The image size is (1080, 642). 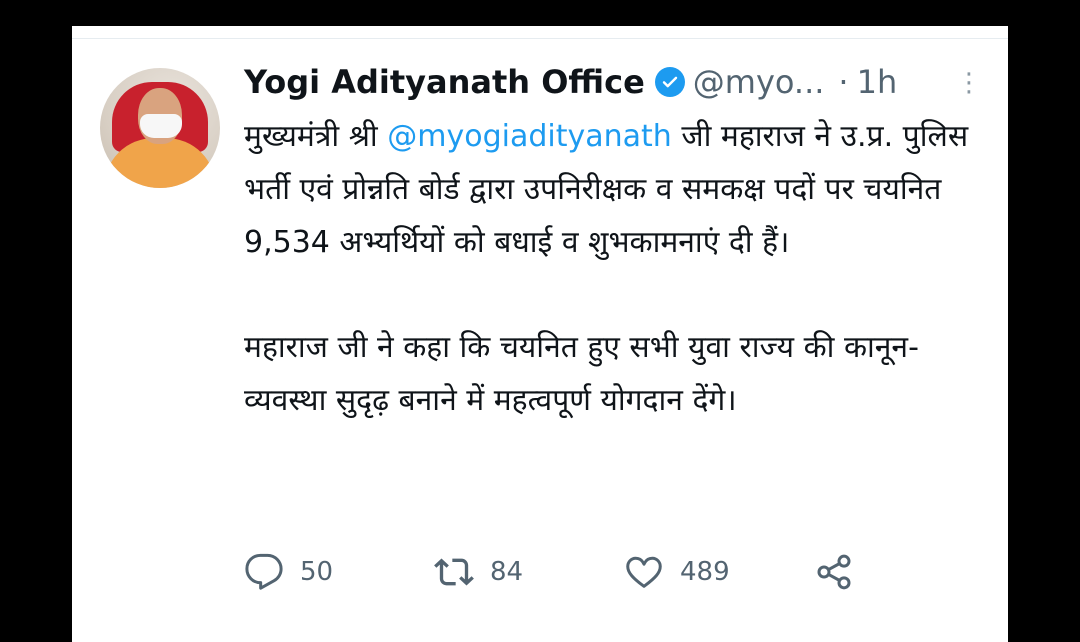 I want to click on text-before-mention: मुख्यमंत्री श्री, so click(x=316, y=136).